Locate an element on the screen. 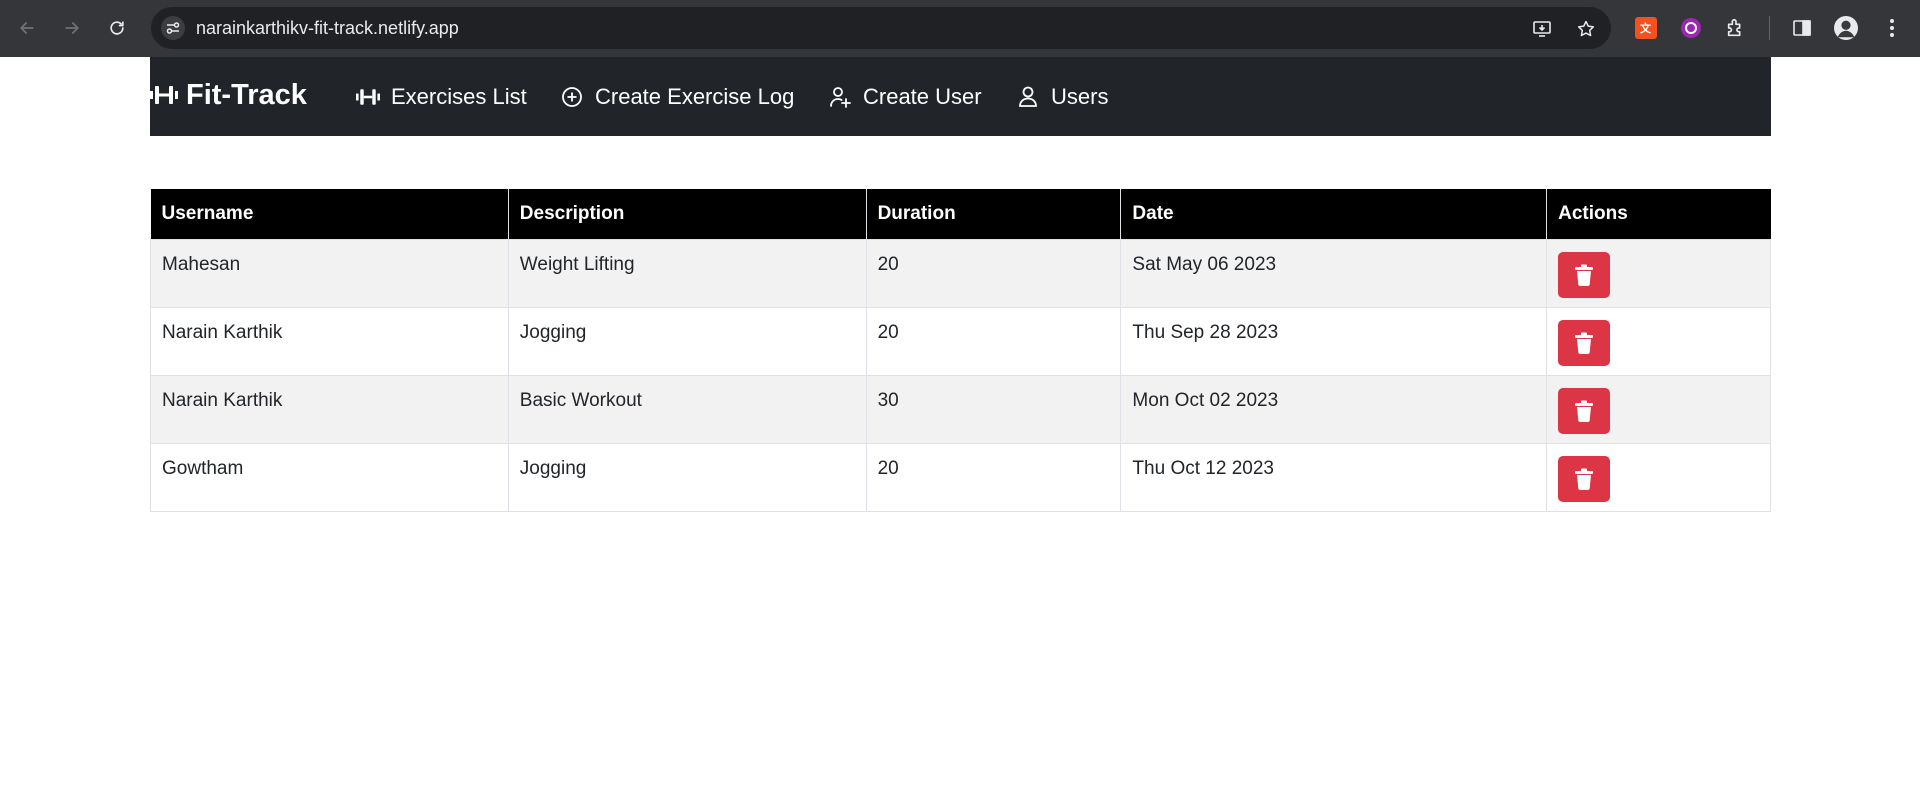 The image size is (1920, 812). header-duration: Duration is located at coordinates (994, 214).